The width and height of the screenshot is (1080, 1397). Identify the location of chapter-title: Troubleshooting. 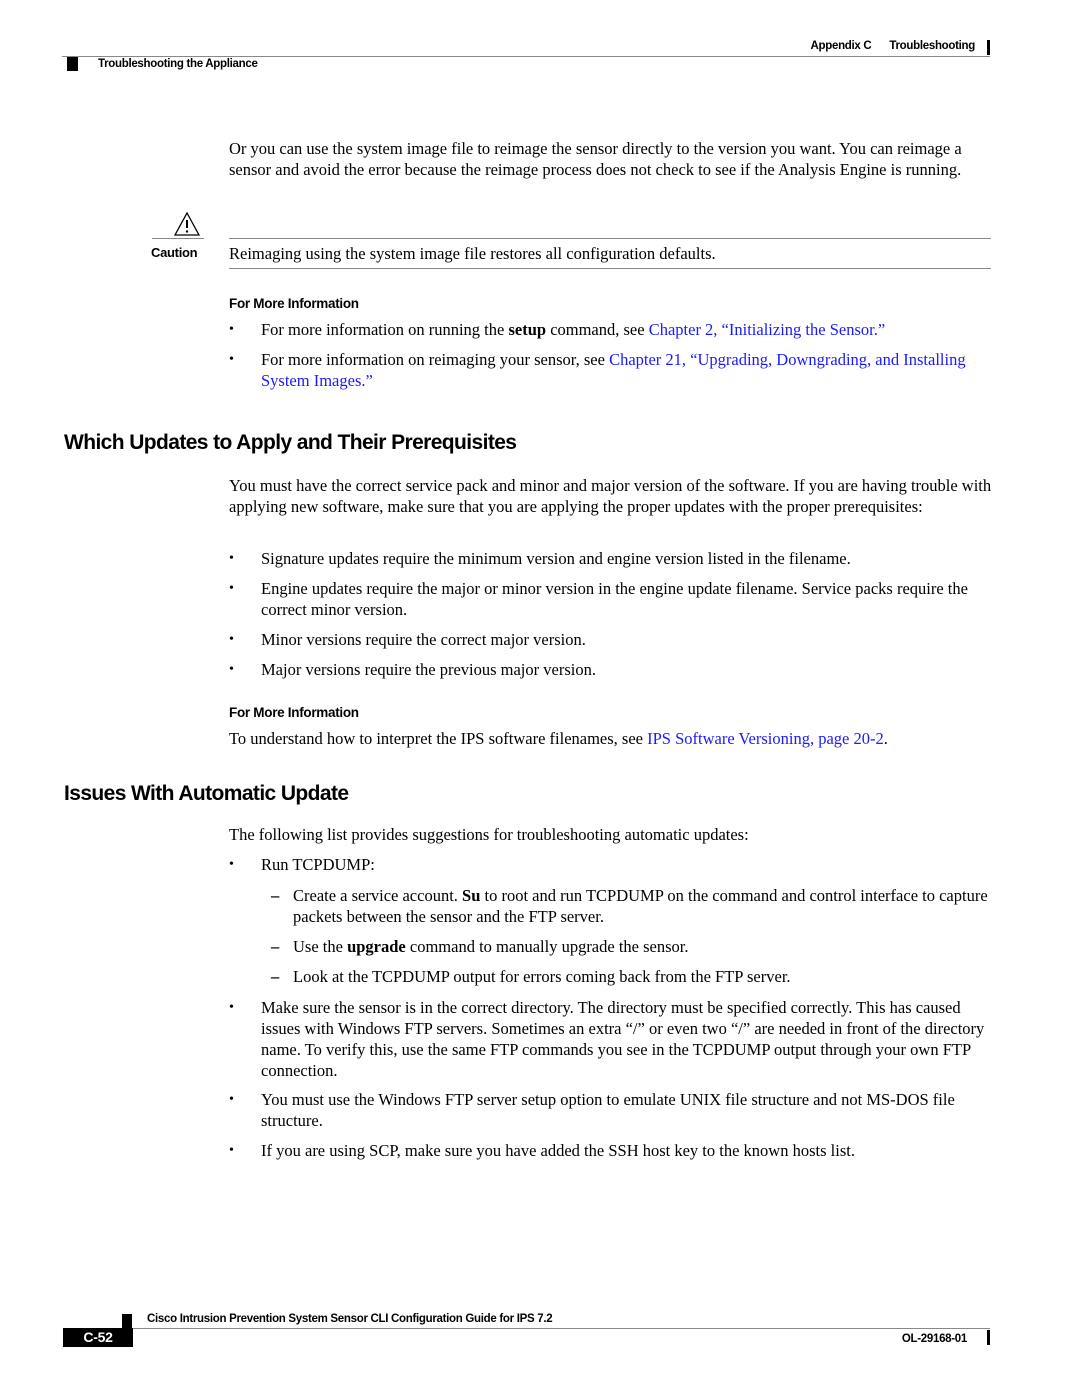
(932, 46).